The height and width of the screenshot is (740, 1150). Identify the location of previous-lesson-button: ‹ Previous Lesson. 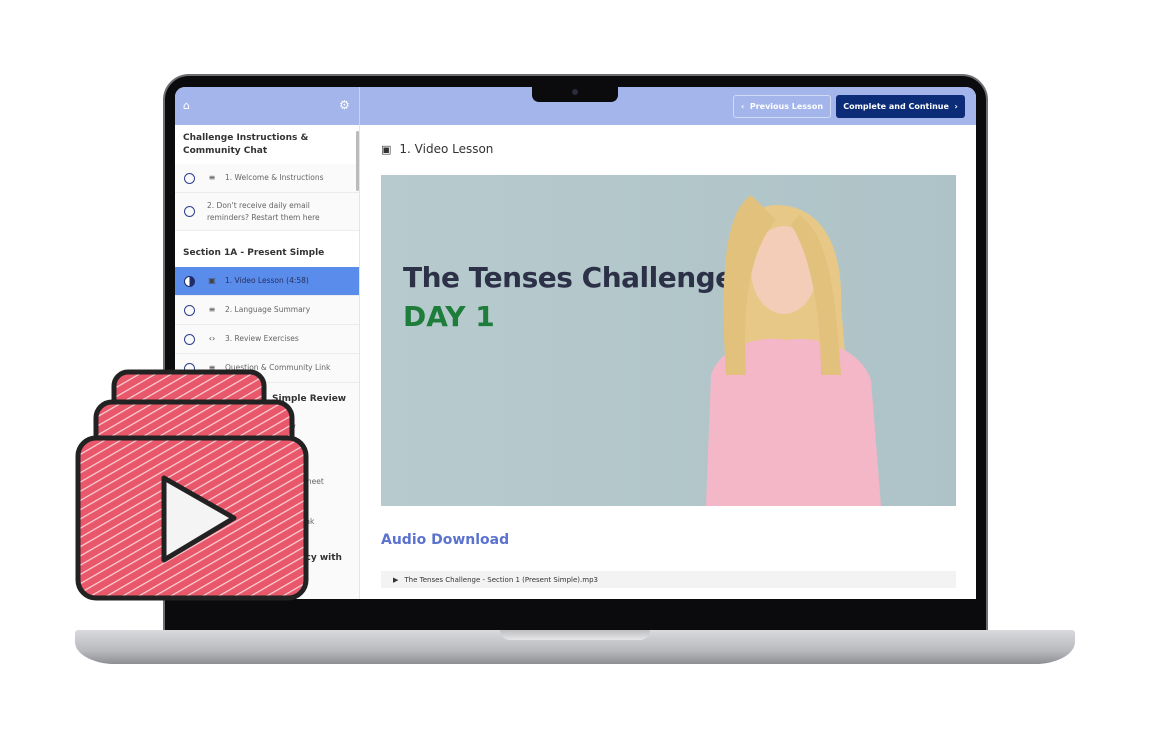
(782, 106).